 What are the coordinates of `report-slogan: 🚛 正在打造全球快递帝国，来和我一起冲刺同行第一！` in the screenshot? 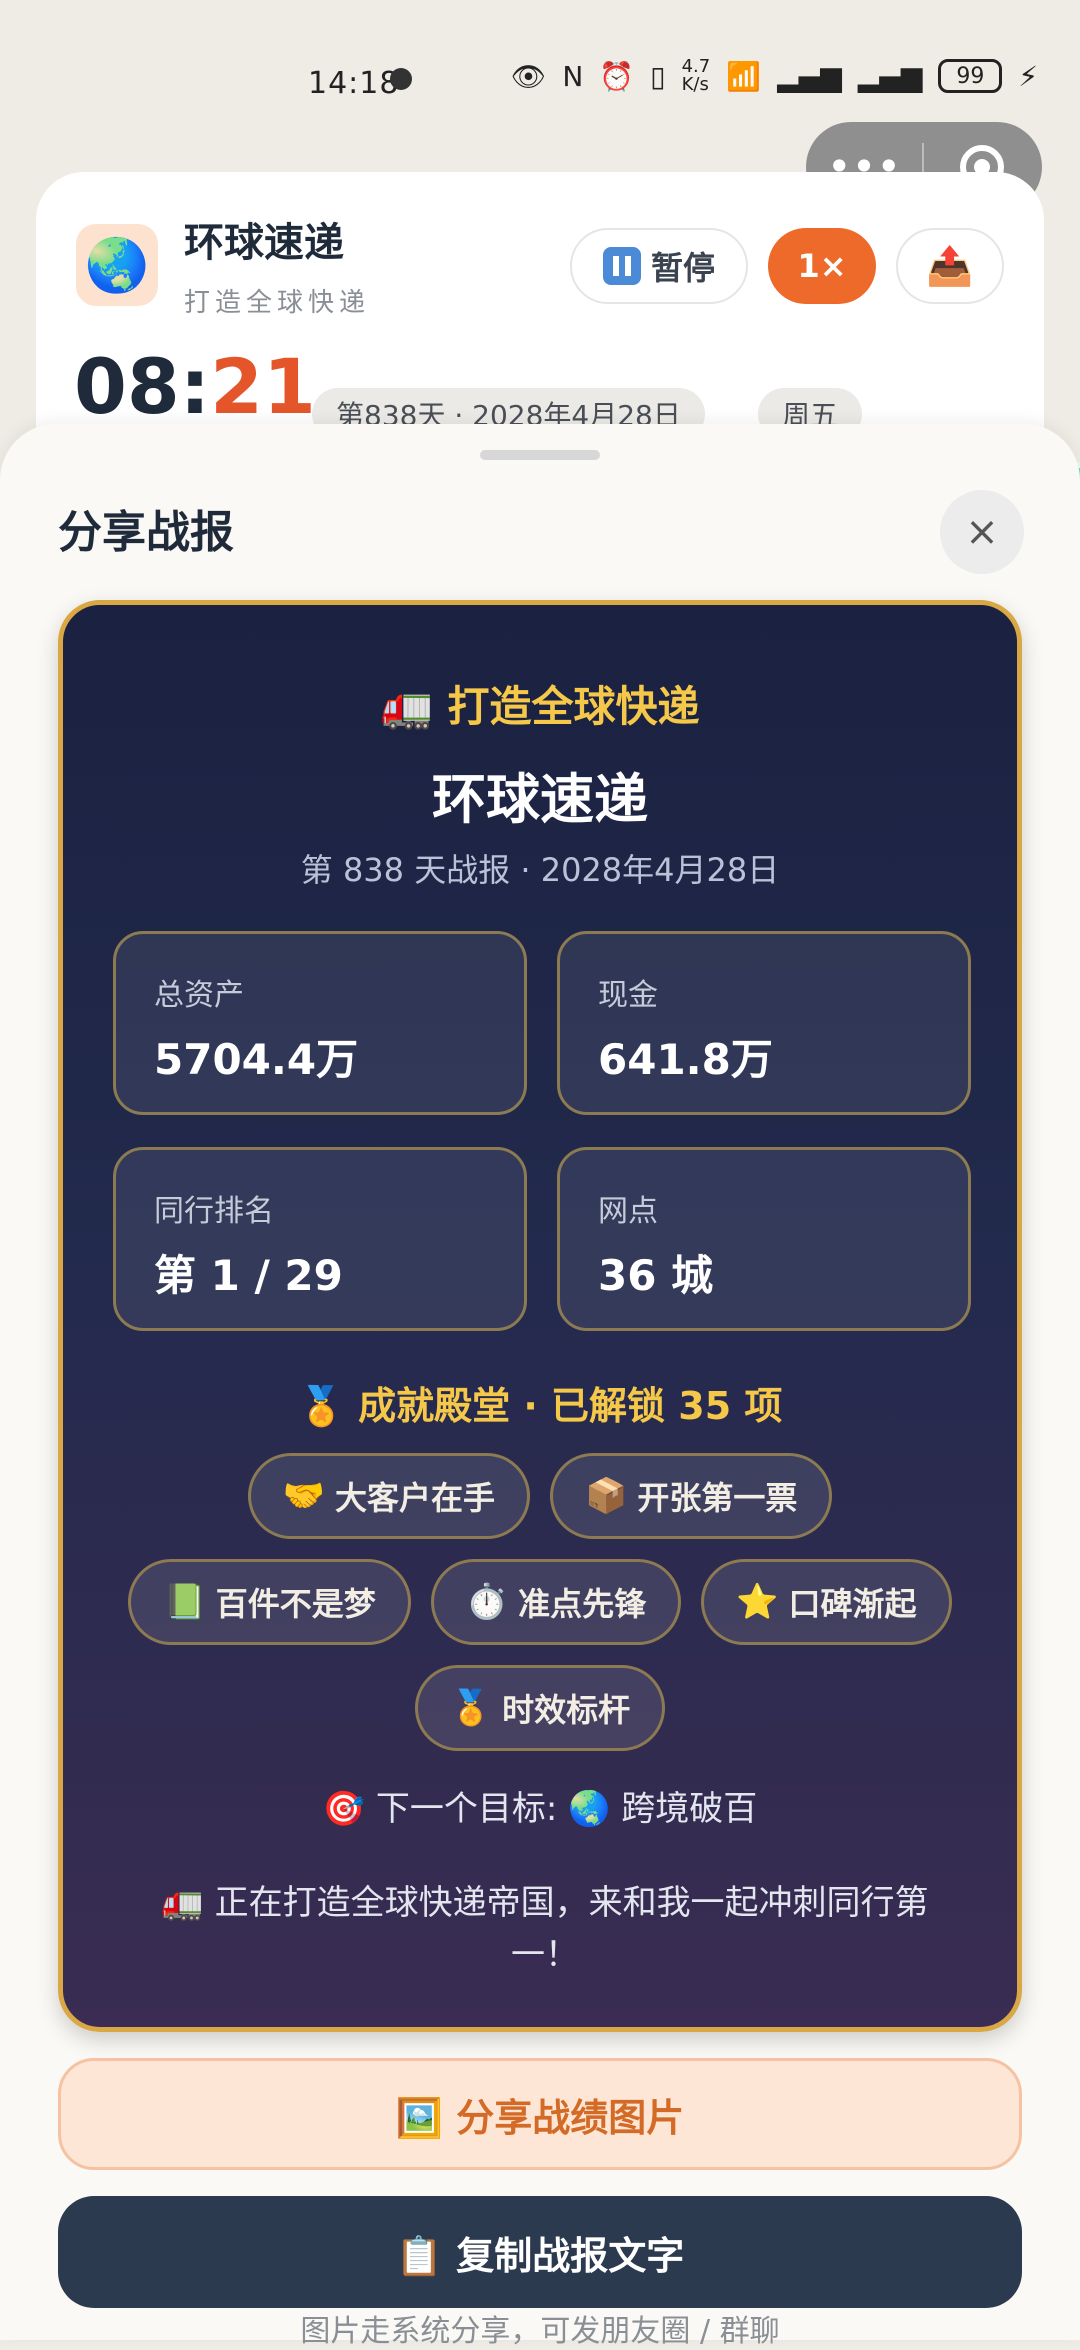 It's located at (545, 1929).